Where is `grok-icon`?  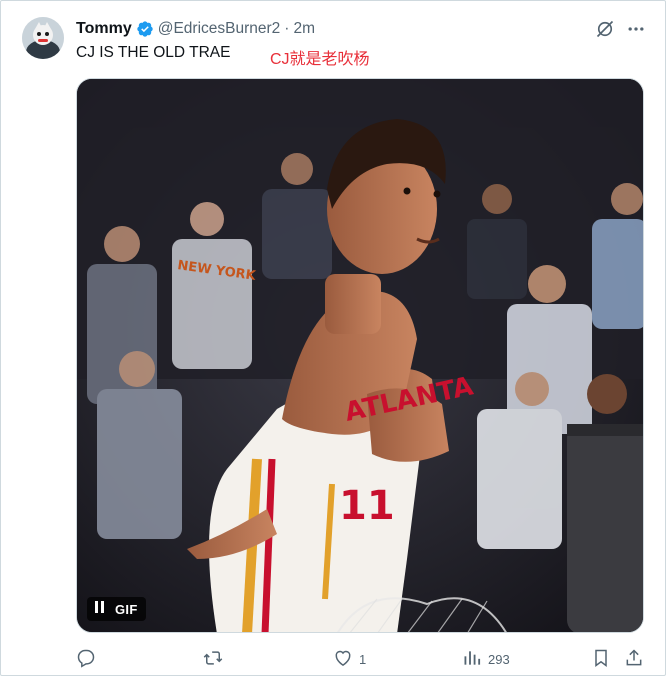
grok-icon is located at coordinates (605, 29).